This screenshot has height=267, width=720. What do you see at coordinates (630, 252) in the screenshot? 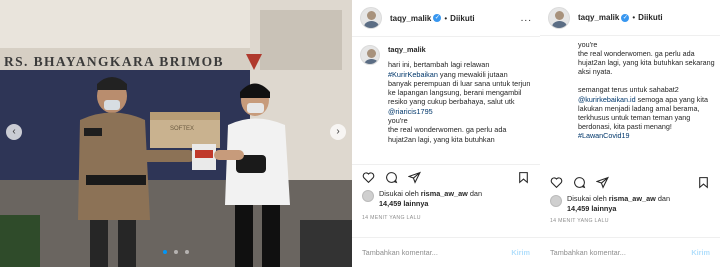
I see `panel-comment-bar: Tambahkan komentar... Kirim` at bounding box center [630, 252].